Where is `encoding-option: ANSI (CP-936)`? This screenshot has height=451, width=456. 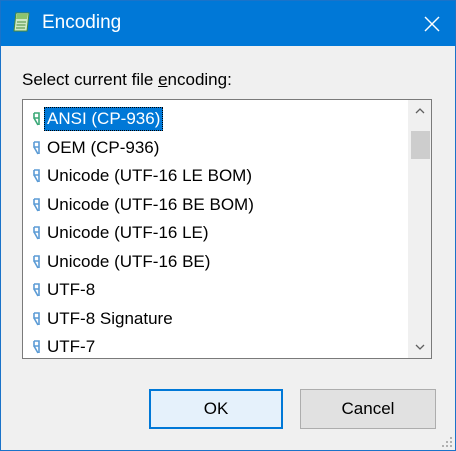 encoding-option: ANSI (CP-936) is located at coordinates (97, 119).